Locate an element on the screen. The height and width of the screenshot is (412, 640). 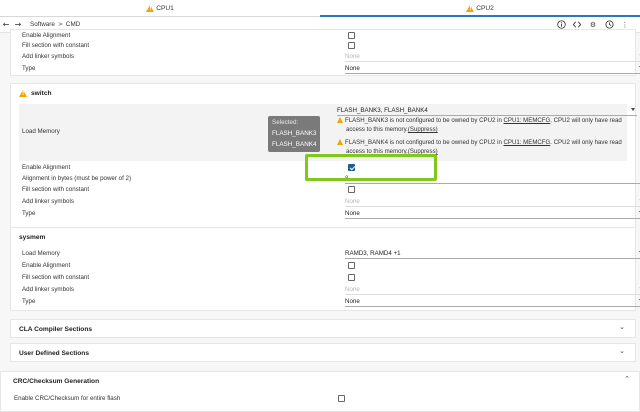
sysmem-fill-row: Fill section with constant is located at coordinates (323, 277).